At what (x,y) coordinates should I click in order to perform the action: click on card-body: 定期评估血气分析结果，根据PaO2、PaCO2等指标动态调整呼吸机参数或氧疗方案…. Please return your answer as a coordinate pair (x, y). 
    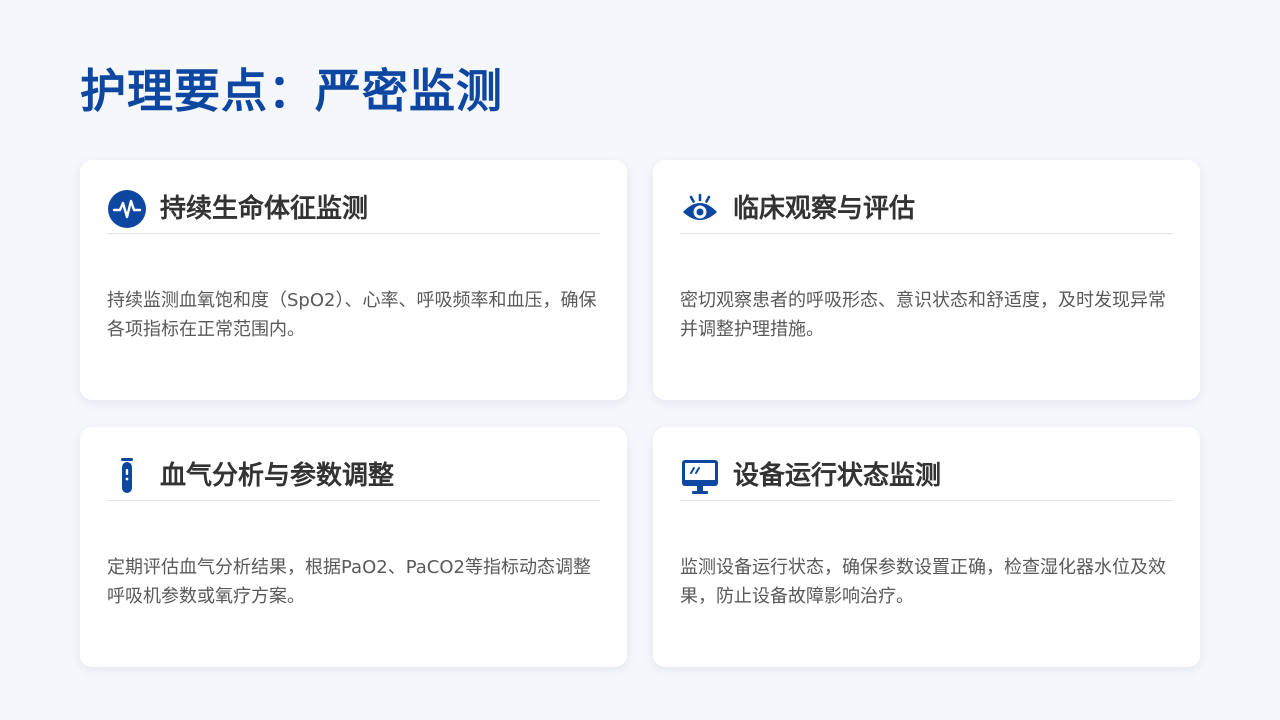
    Looking at the image, I should click on (349, 582).